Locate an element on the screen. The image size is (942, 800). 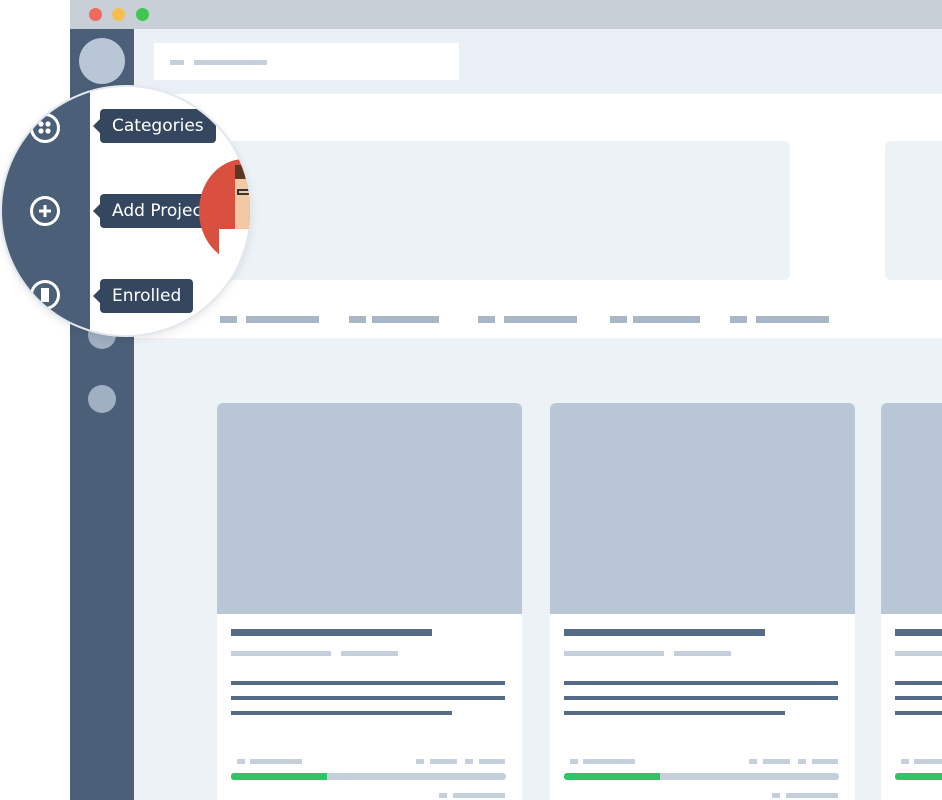
tooltip-label: Add Project is located at coordinates (160, 211).